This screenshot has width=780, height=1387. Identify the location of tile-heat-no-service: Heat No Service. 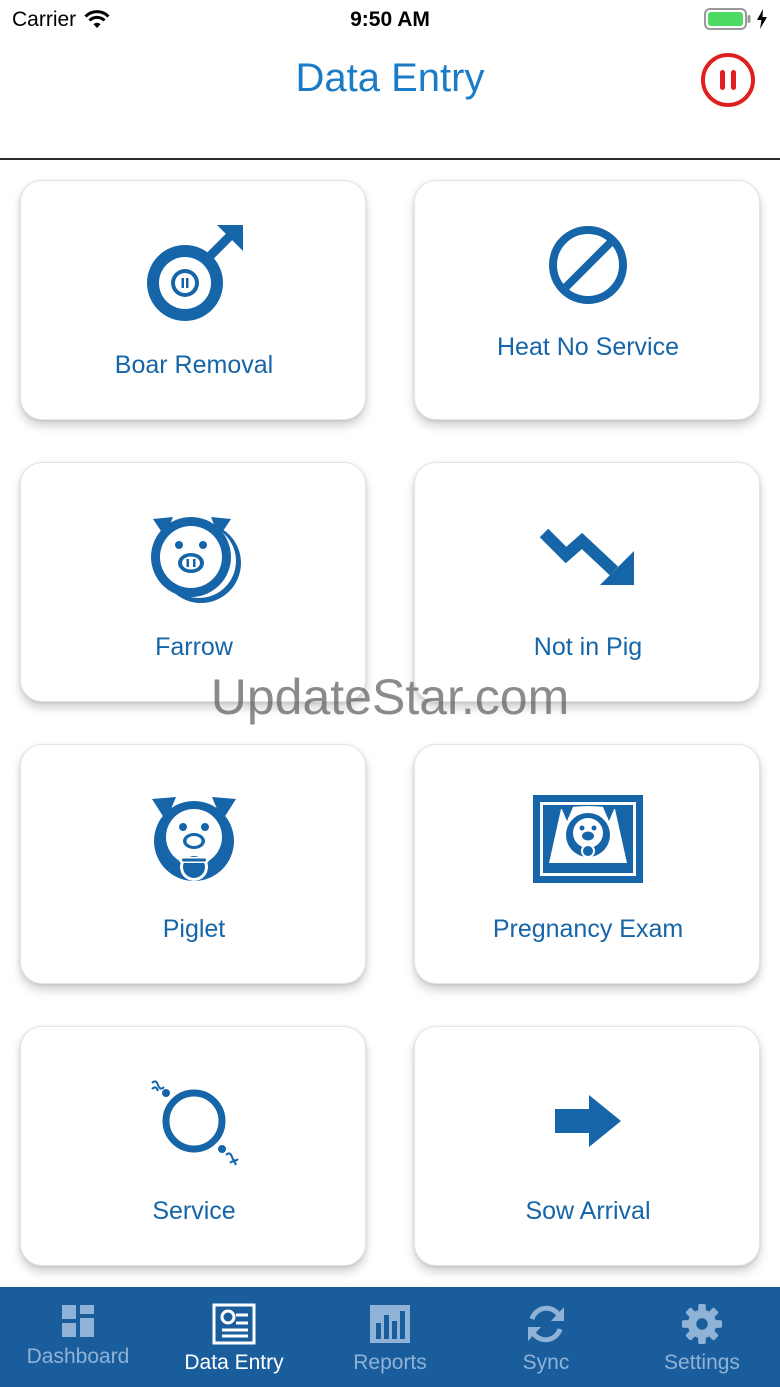
(587, 300).